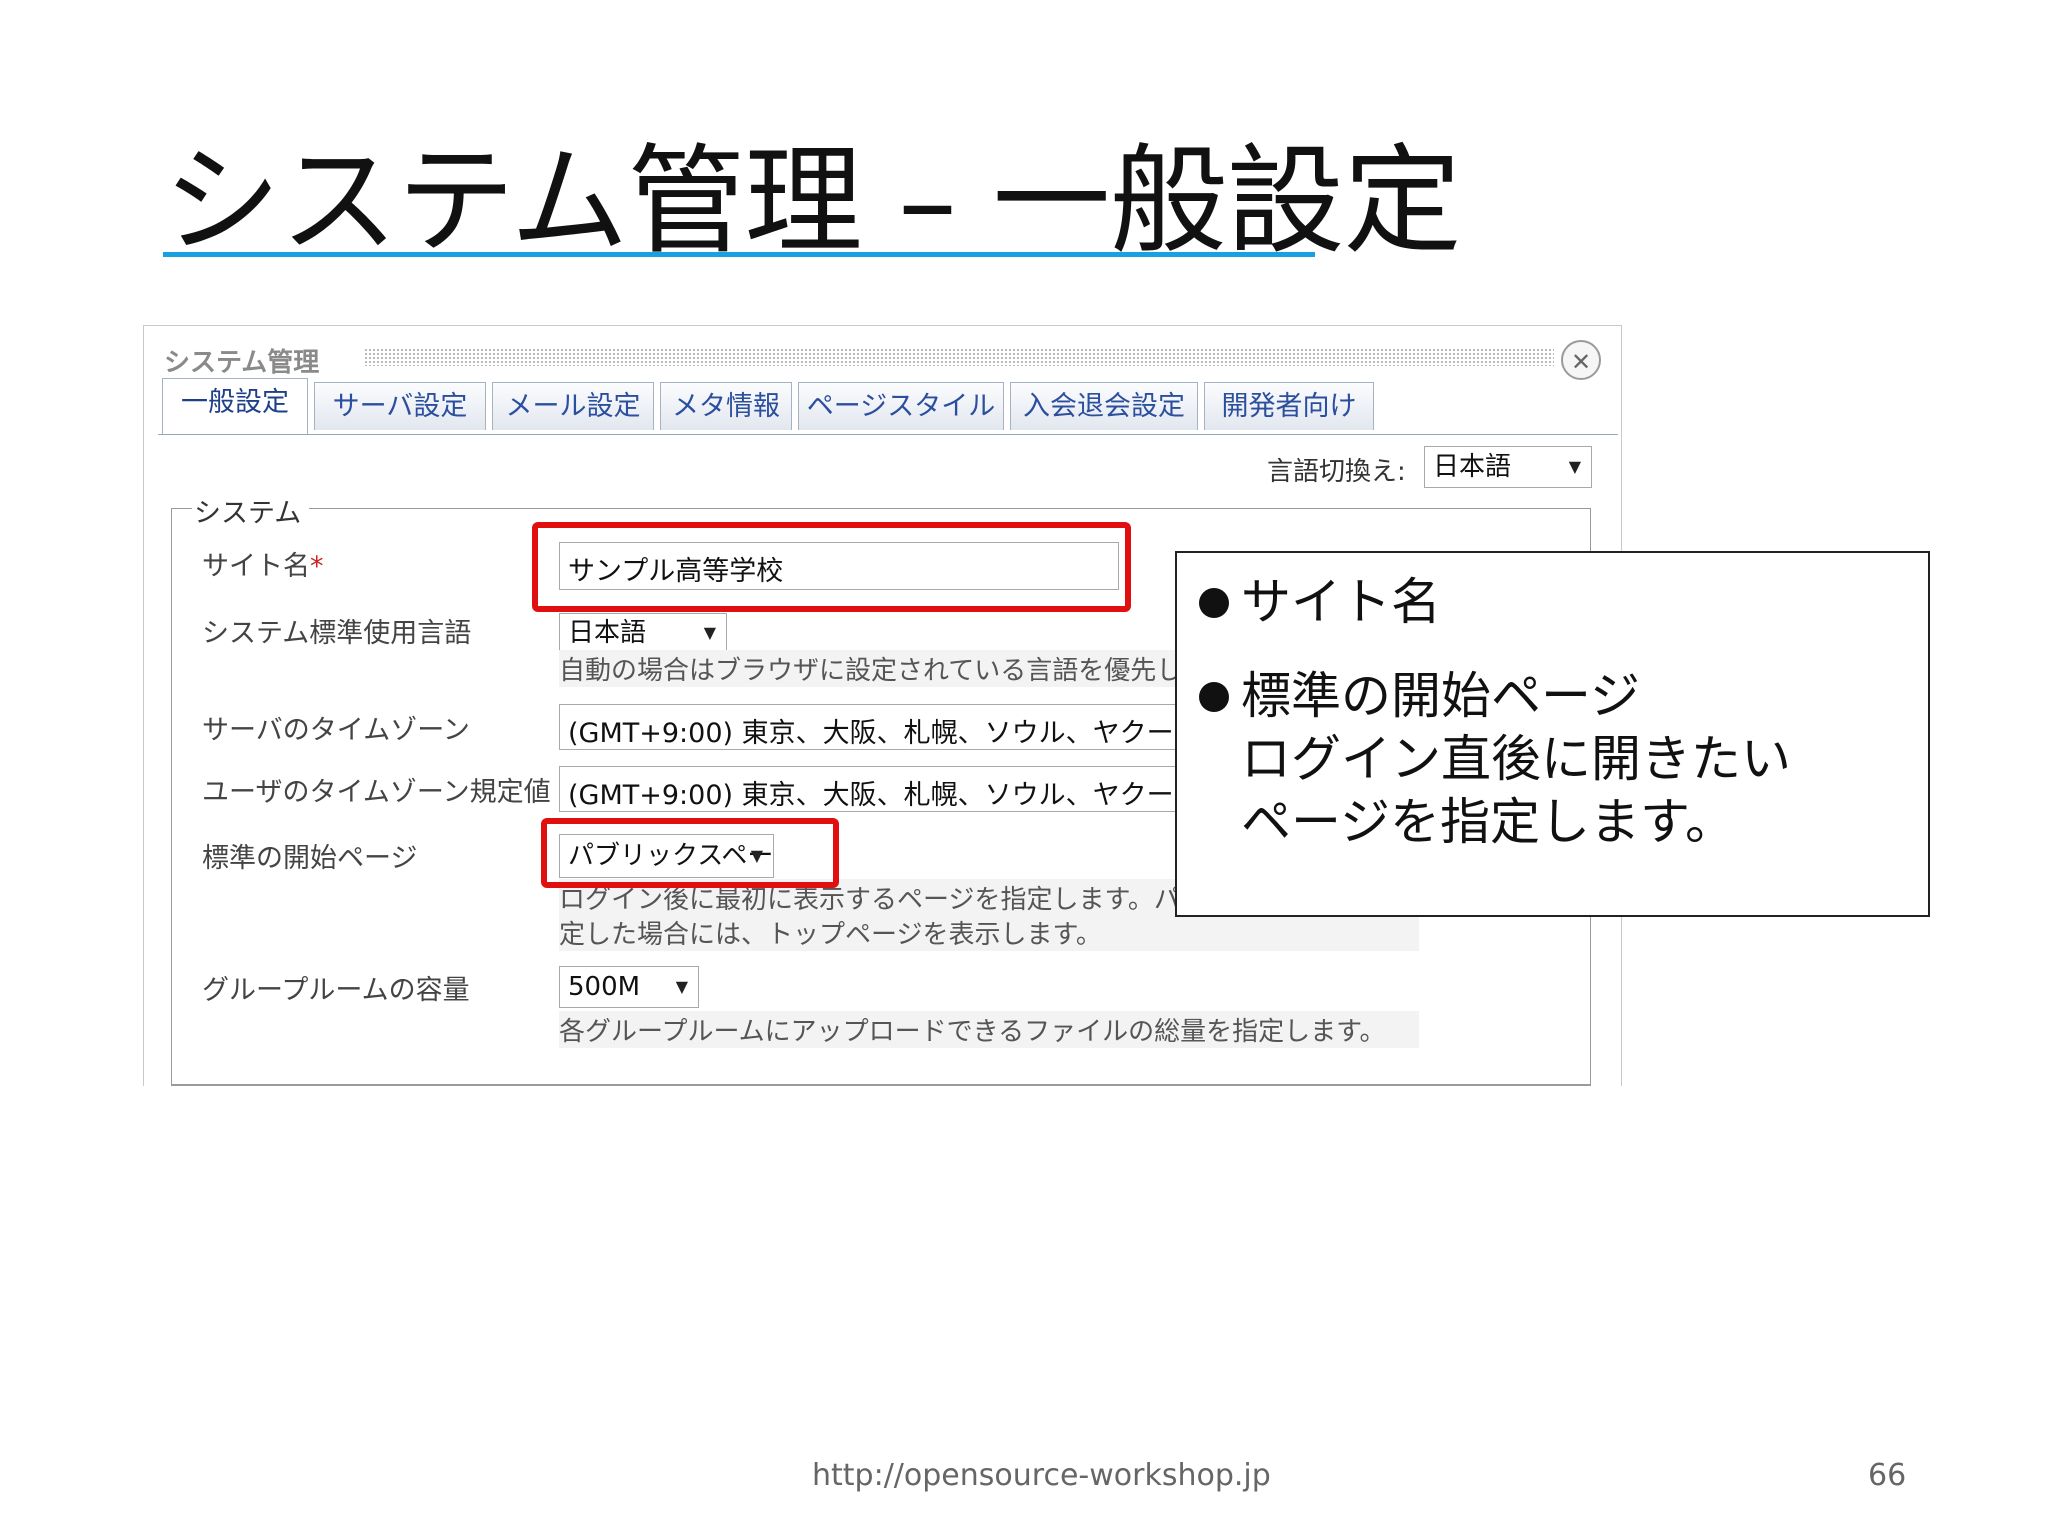 This screenshot has width=2048, height=1536. What do you see at coordinates (831, 567) in the screenshot?
I see `site-name-highlight` at bounding box center [831, 567].